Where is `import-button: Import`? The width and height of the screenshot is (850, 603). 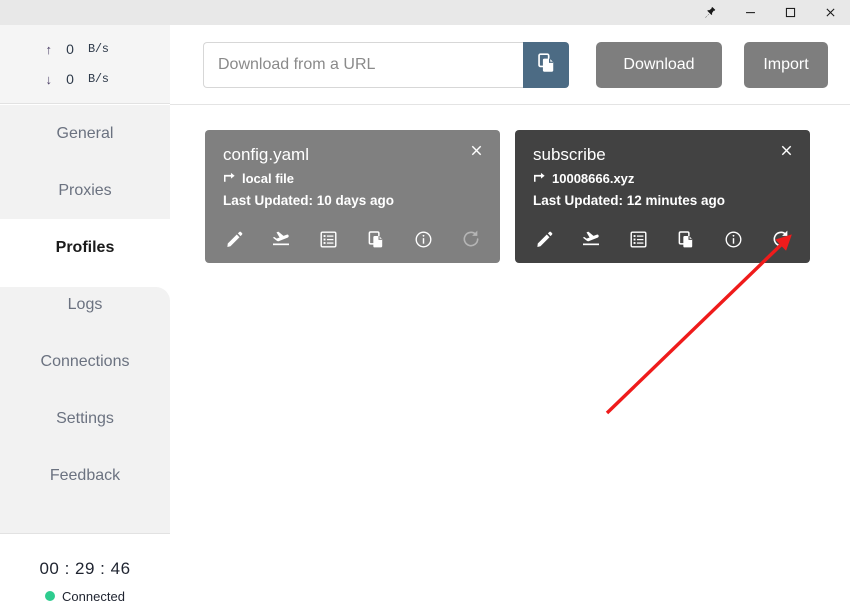 import-button: Import is located at coordinates (786, 64).